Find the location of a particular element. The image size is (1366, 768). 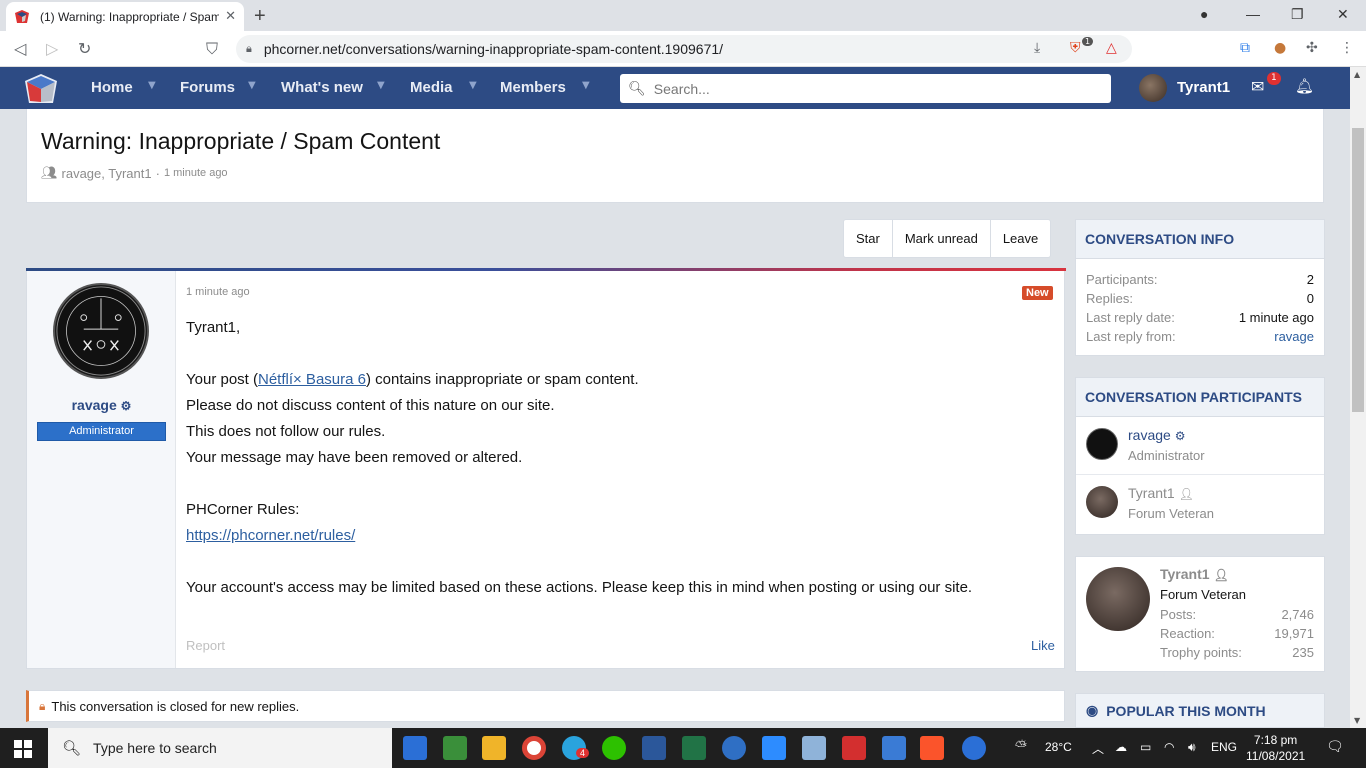

nav-media-chevron-icon: ▼ is located at coordinates (473, 85).